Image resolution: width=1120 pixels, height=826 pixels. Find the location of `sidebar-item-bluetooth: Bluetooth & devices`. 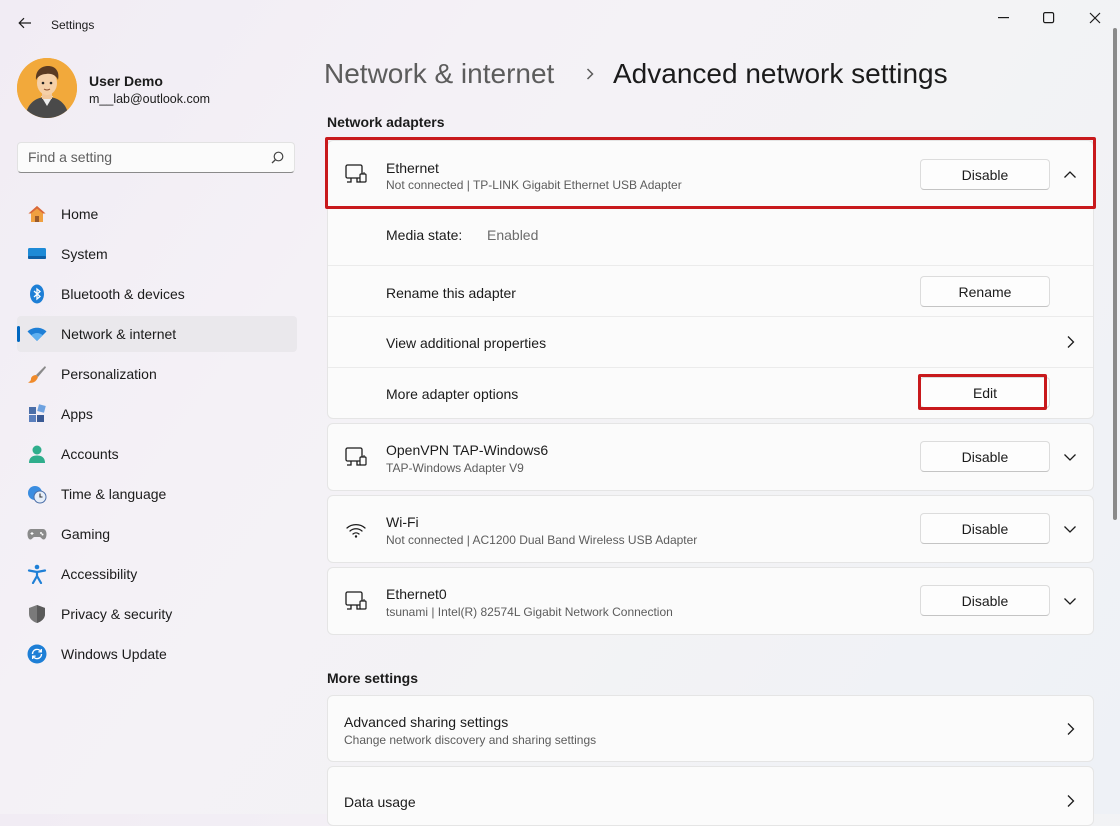

sidebar-item-bluetooth: Bluetooth & devices is located at coordinates (157, 294).